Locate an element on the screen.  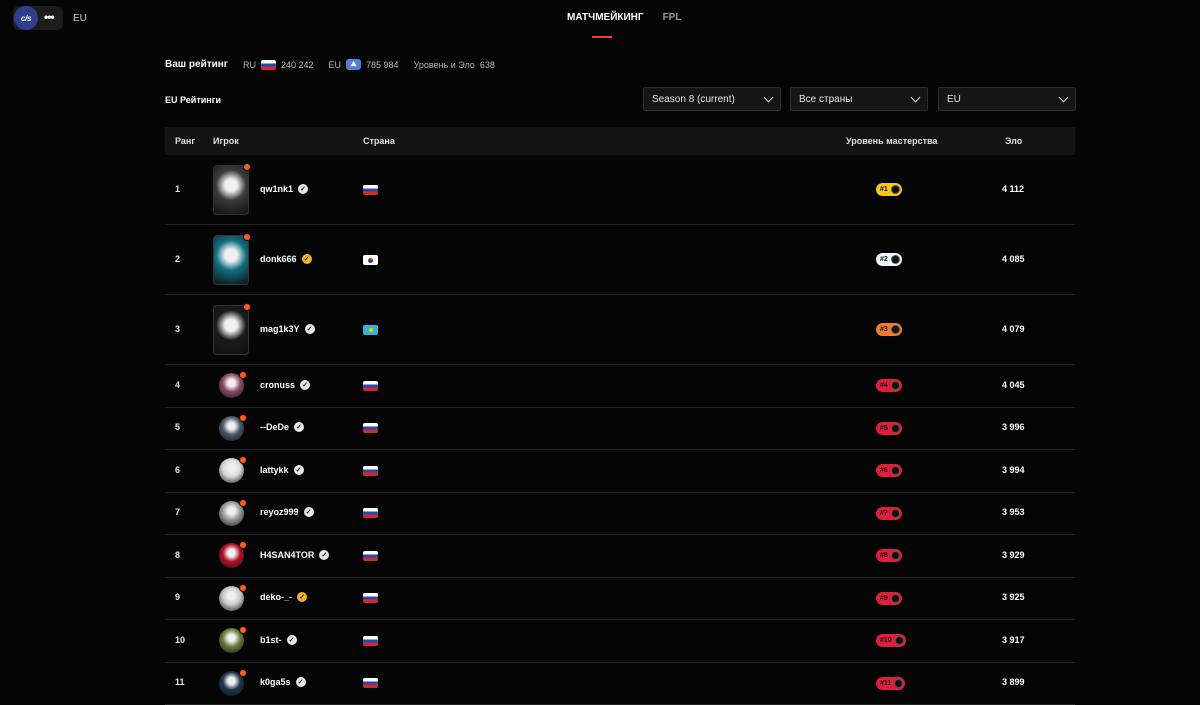
table-row: 8H4SAN4TOR✓#83 929 is located at coordinates (620, 556).